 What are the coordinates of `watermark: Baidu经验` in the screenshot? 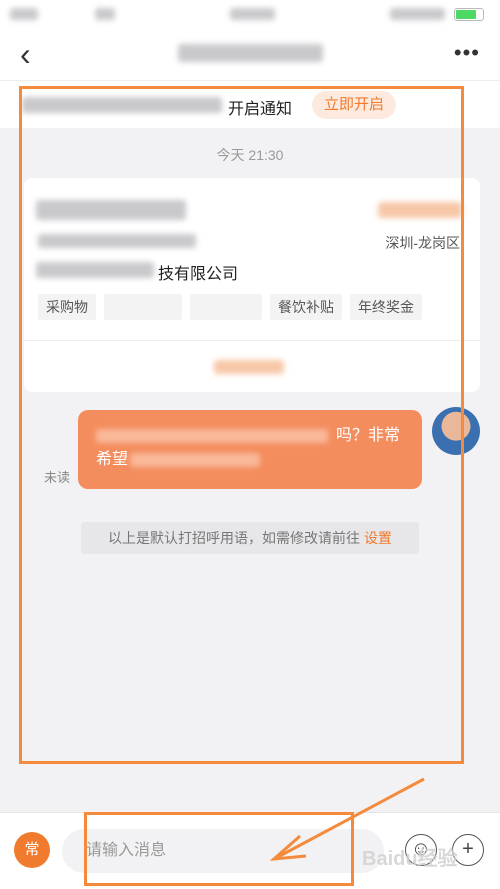 It's located at (410, 859).